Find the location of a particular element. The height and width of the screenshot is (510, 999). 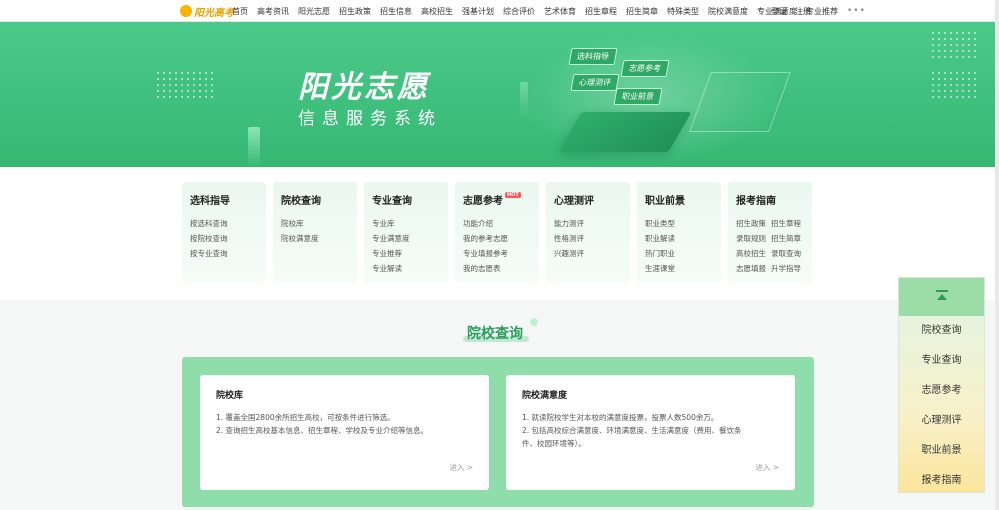

nav-item: 阳光志愿 is located at coordinates (314, 11).